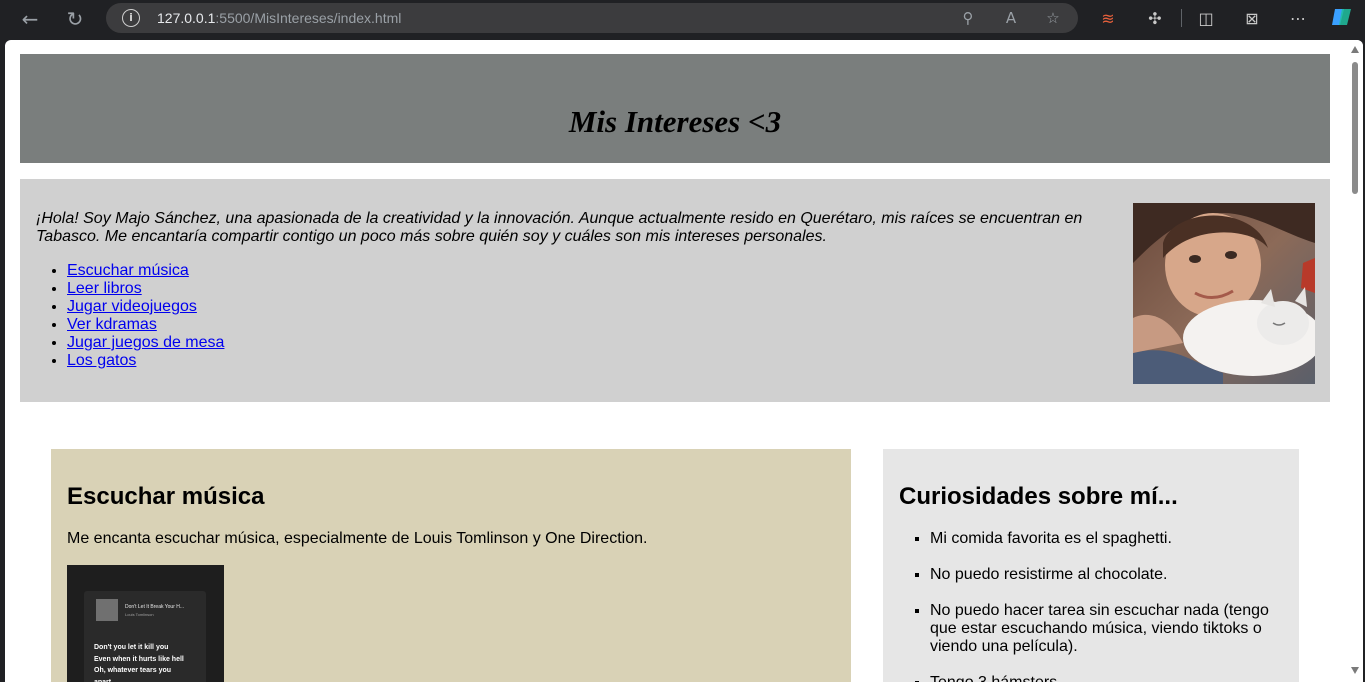 The height and width of the screenshot is (682, 1365). Describe the element at coordinates (1355, 670) in the screenshot. I see `scroll-down-arrow-icon` at that location.